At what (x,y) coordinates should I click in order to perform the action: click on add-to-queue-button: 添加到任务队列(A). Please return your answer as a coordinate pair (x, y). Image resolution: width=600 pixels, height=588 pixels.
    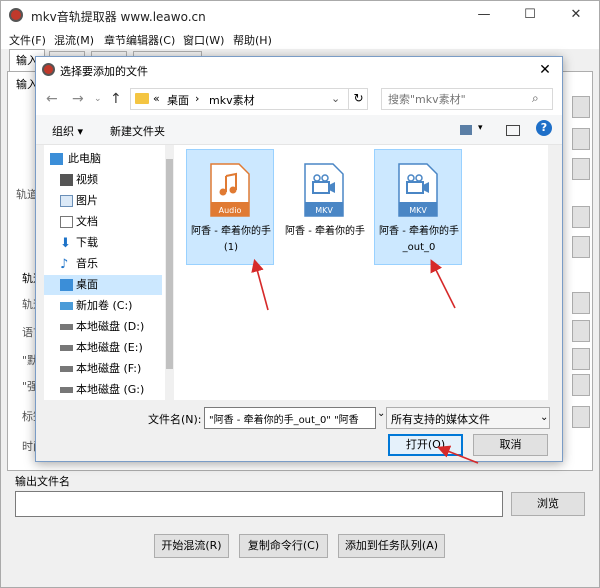
    Looking at the image, I should click on (391, 546).